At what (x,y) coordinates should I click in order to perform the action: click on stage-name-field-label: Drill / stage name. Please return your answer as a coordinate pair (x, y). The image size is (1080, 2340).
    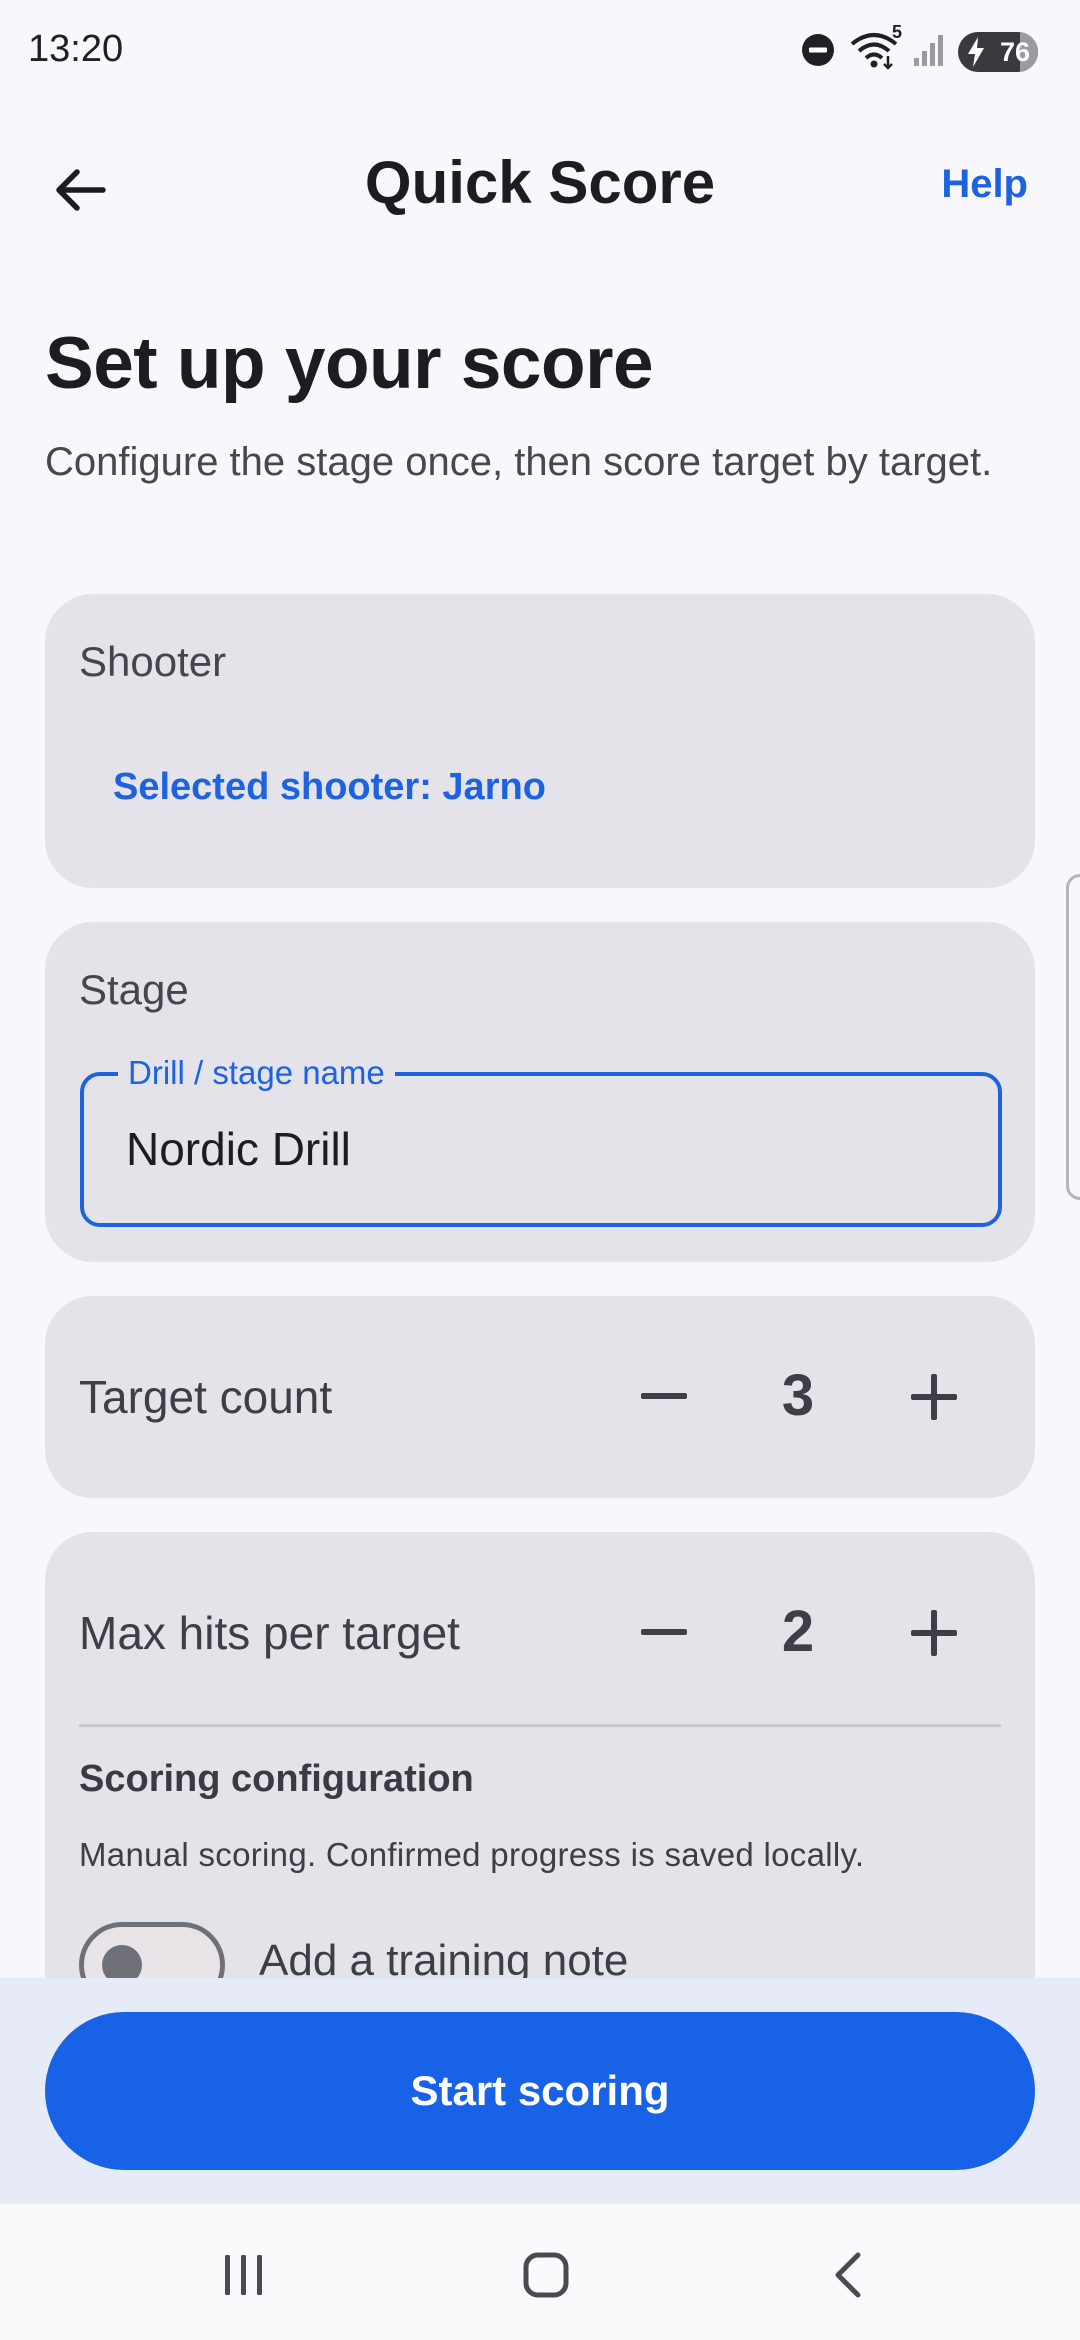
    Looking at the image, I should click on (256, 1073).